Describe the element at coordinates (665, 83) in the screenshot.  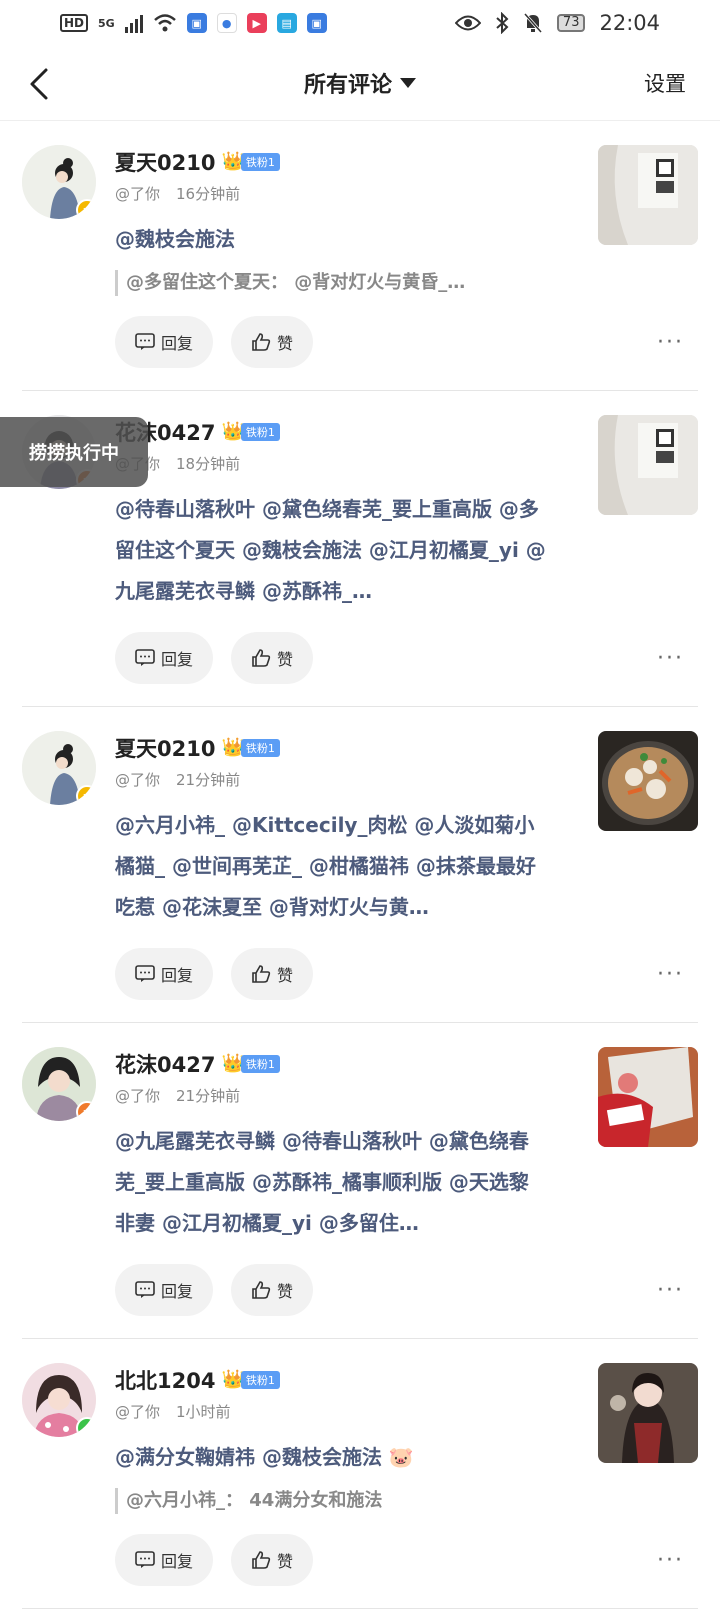
I see `settings-button: 设置` at that location.